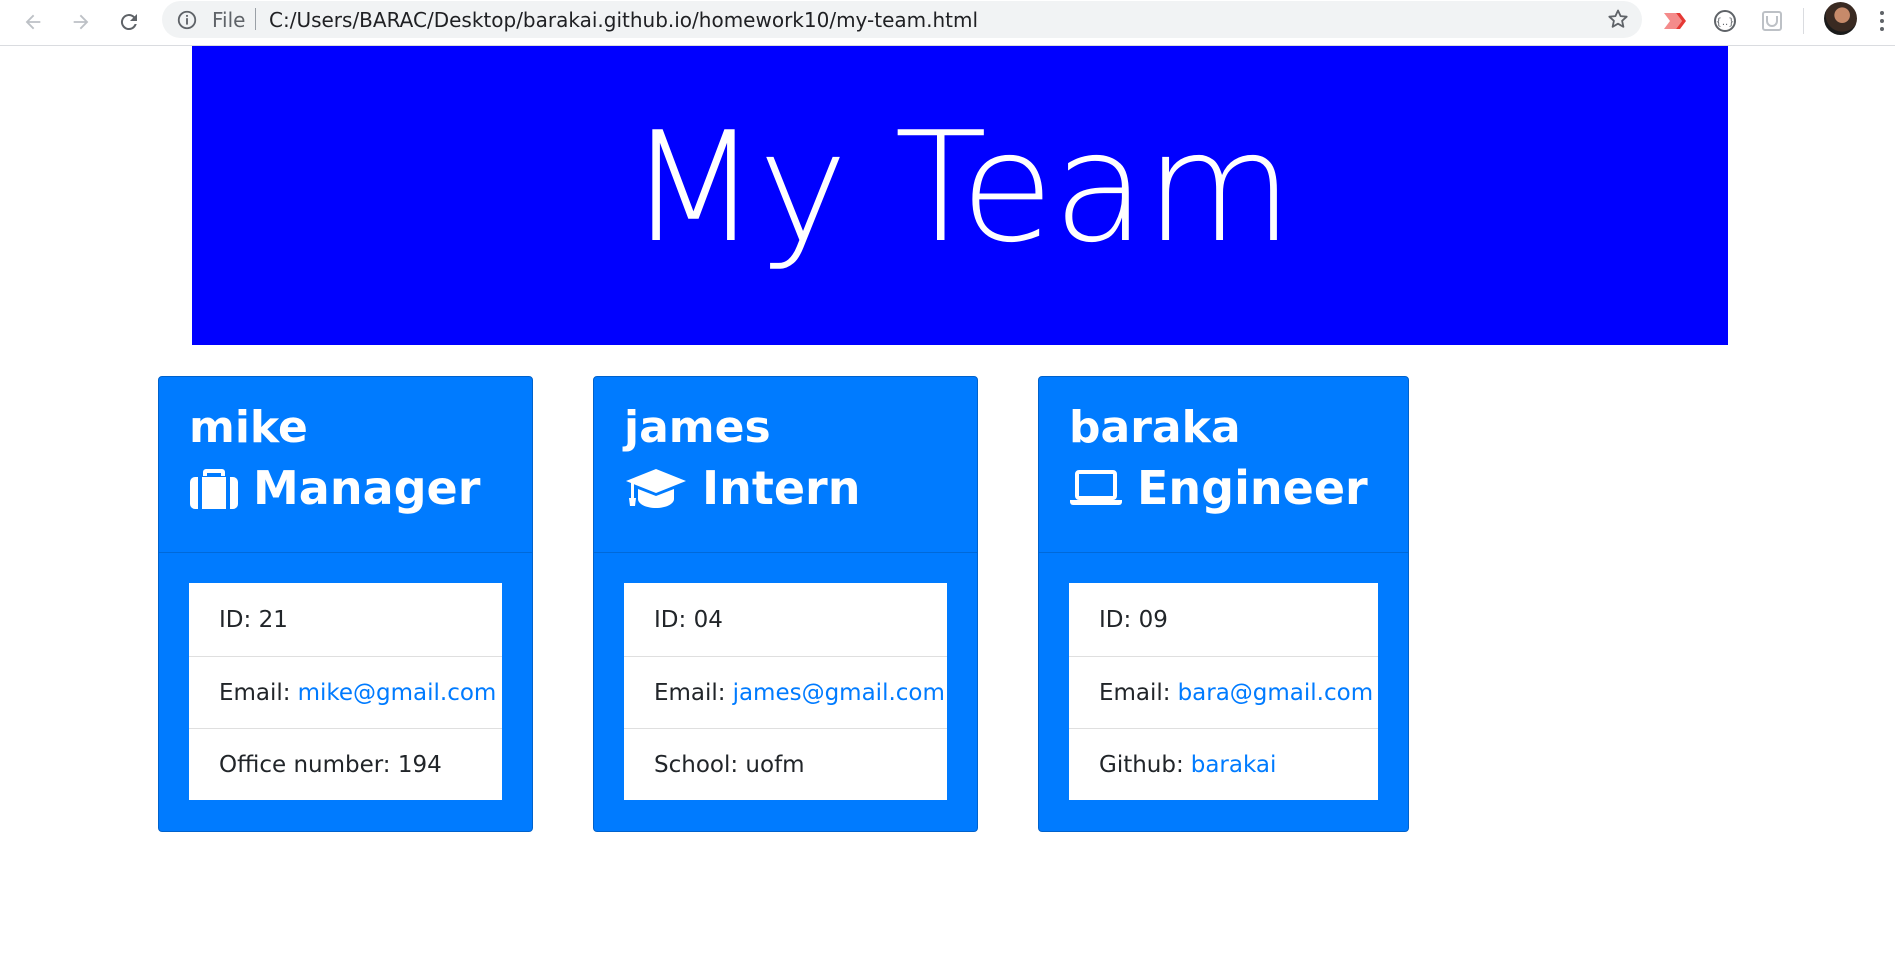  I want to click on list-item-email: Email: mike@gmail.com, so click(345, 692).